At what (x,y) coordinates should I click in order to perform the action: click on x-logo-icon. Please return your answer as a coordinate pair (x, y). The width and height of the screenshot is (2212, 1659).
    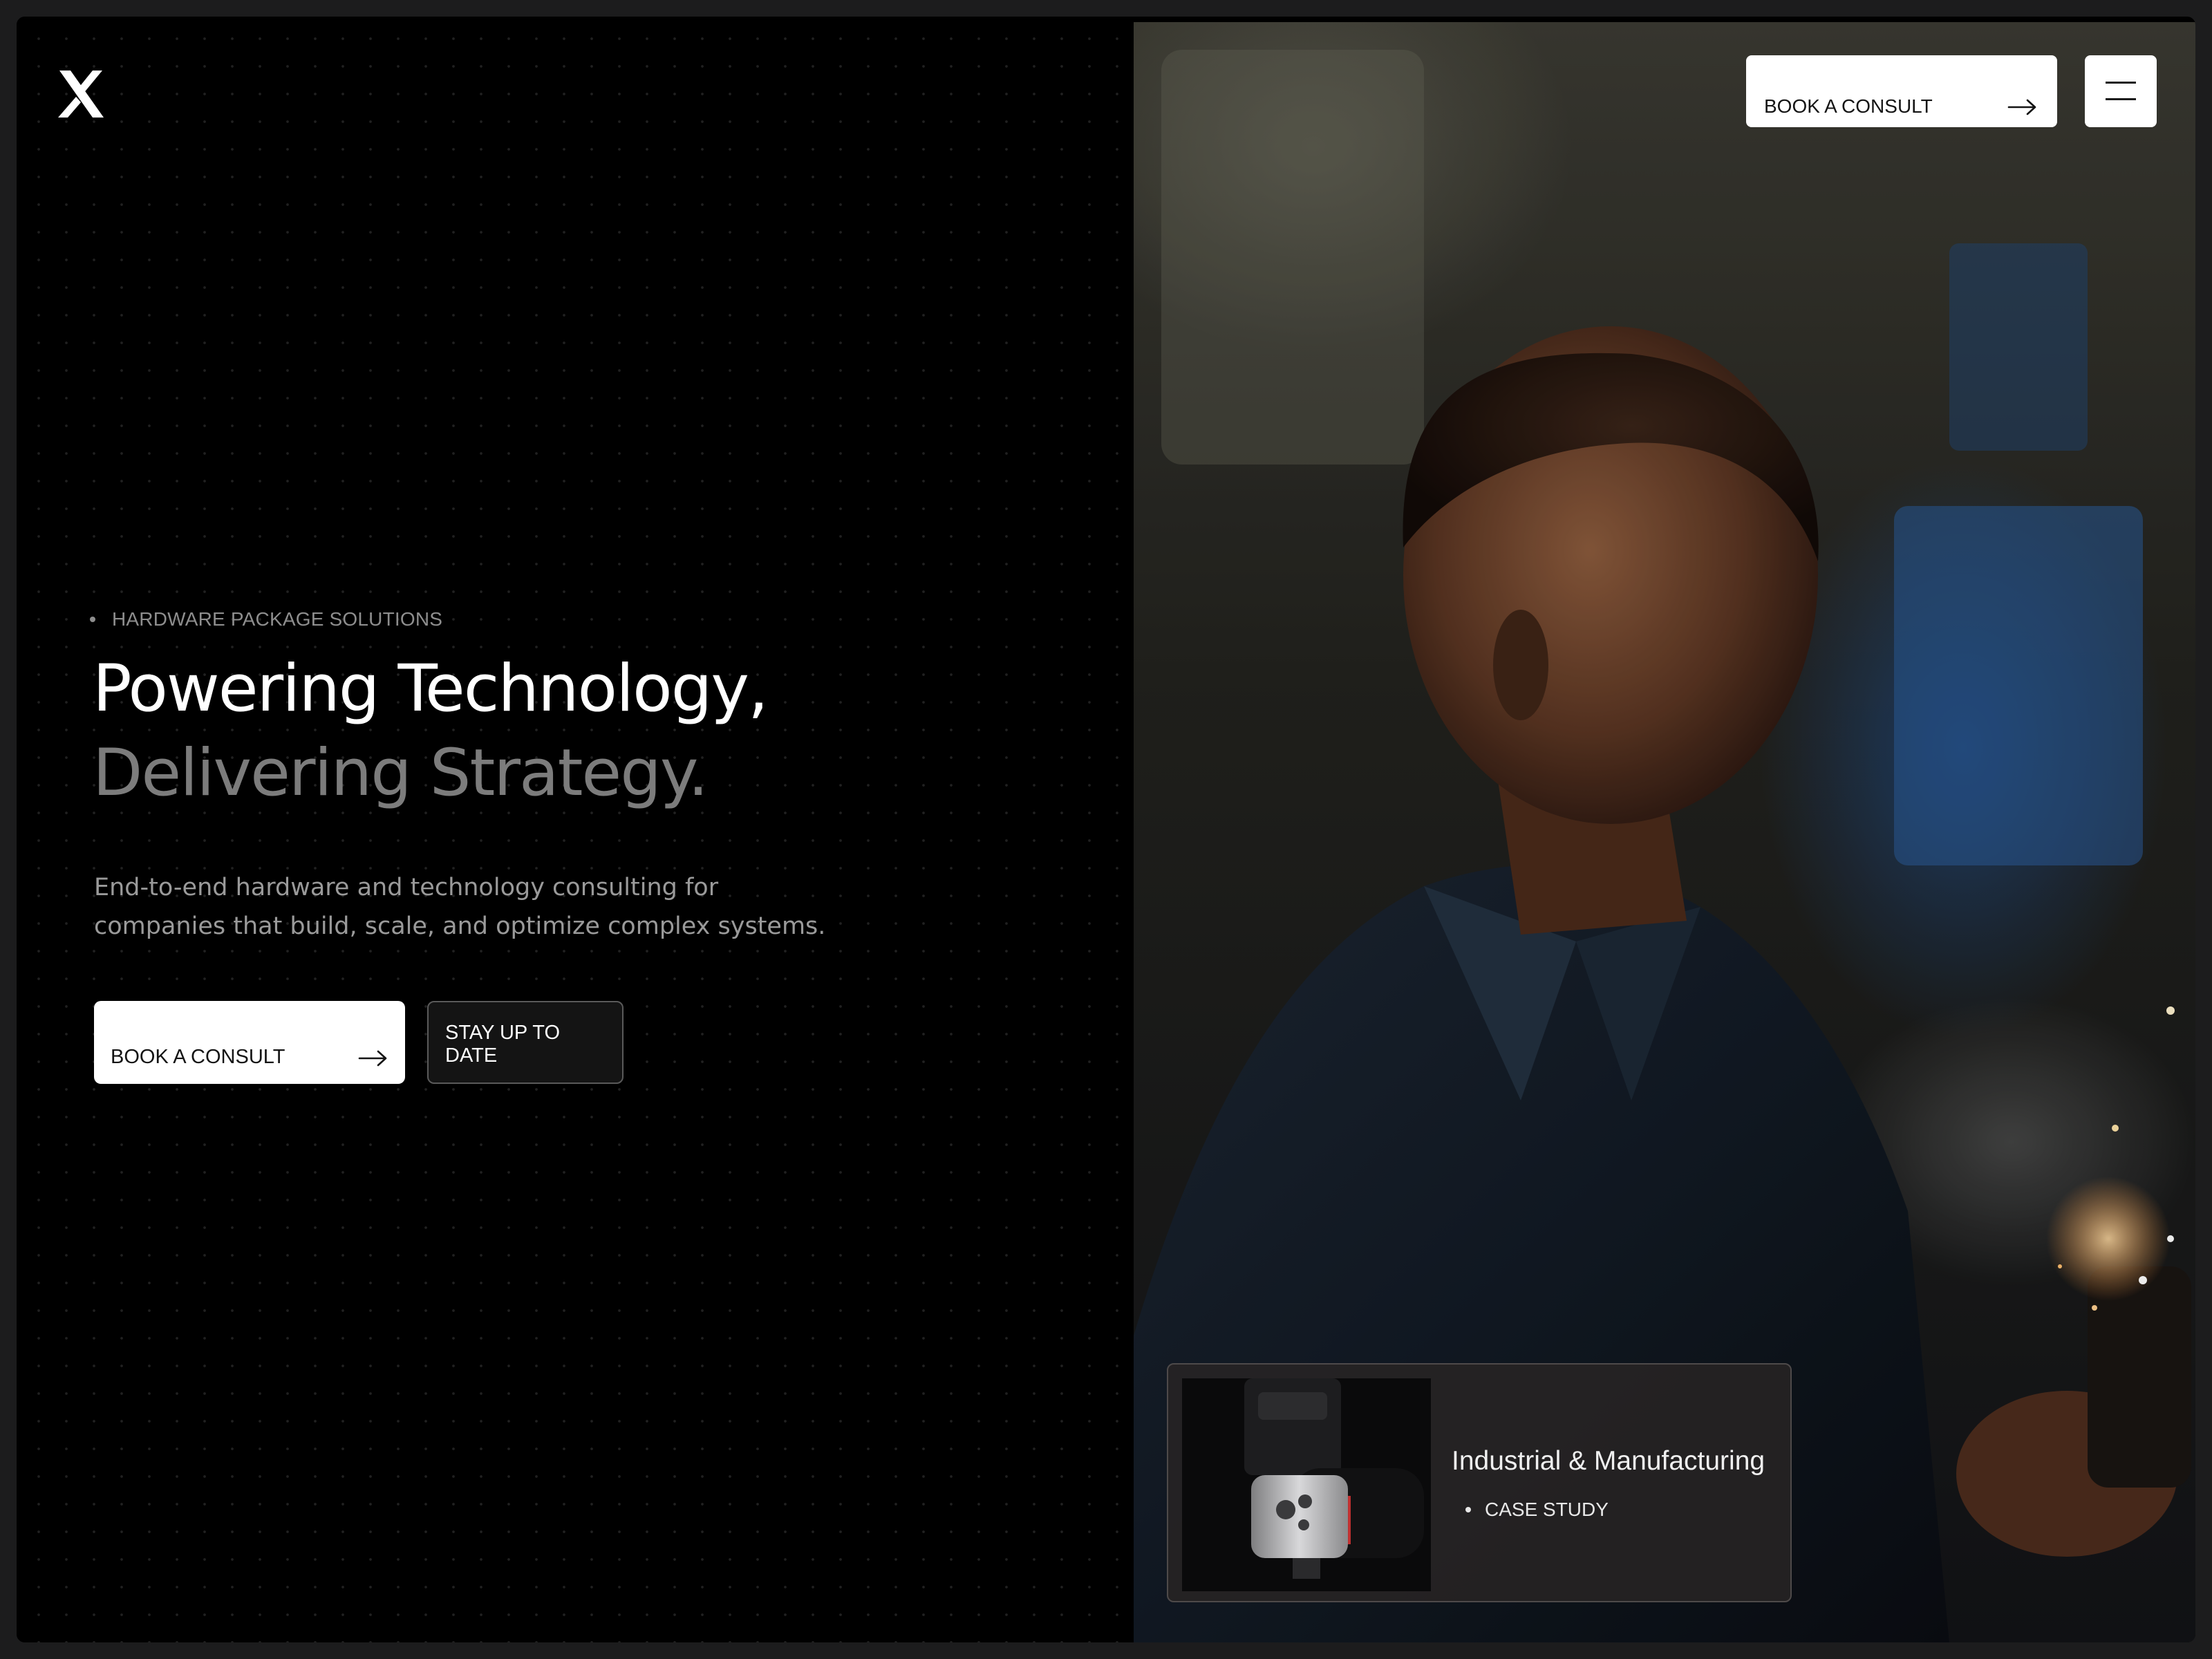
    Looking at the image, I should click on (82, 94).